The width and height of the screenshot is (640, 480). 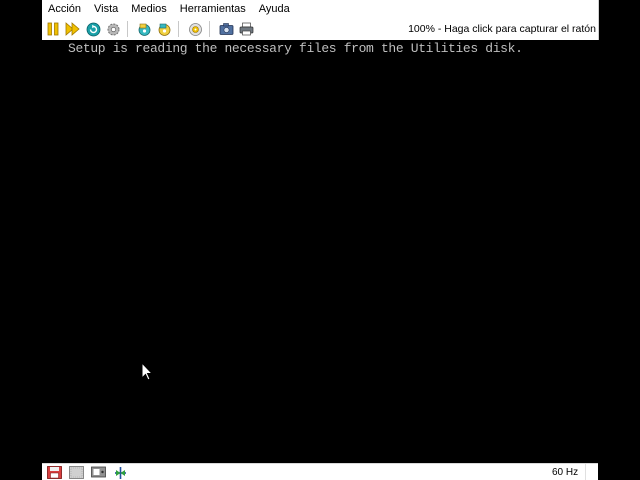 What do you see at coordinates (106, 9) in the screenshot?
I see `menu-vista: Vista` at bounding box center [106, 9].